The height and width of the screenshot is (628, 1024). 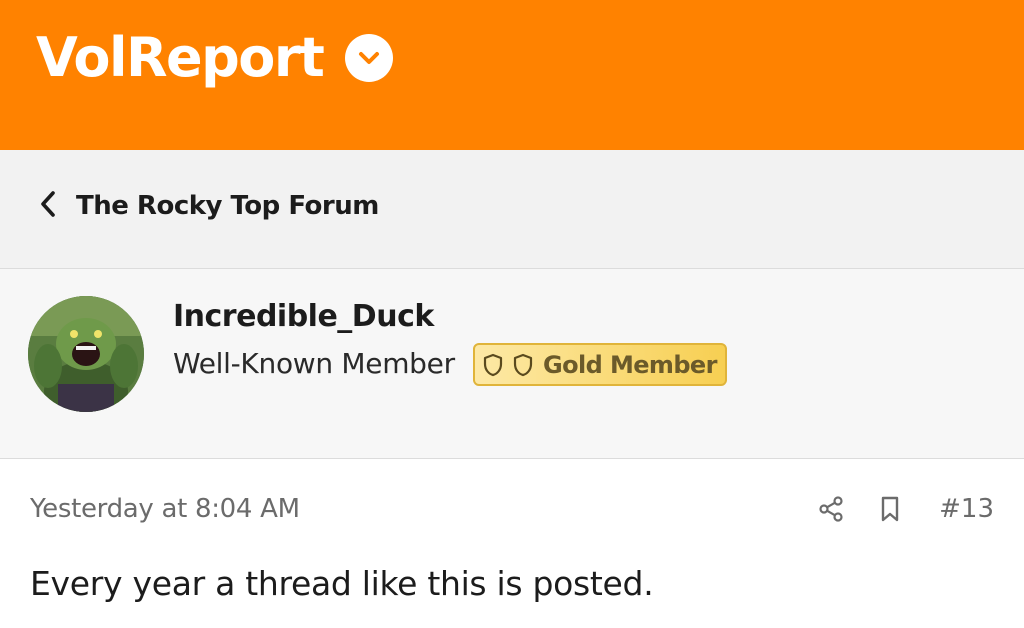 What do you see at coordinates (314, 363) in the screenshot?
I see `user-title: Well-Known Member` at bounding box center [314, 363].